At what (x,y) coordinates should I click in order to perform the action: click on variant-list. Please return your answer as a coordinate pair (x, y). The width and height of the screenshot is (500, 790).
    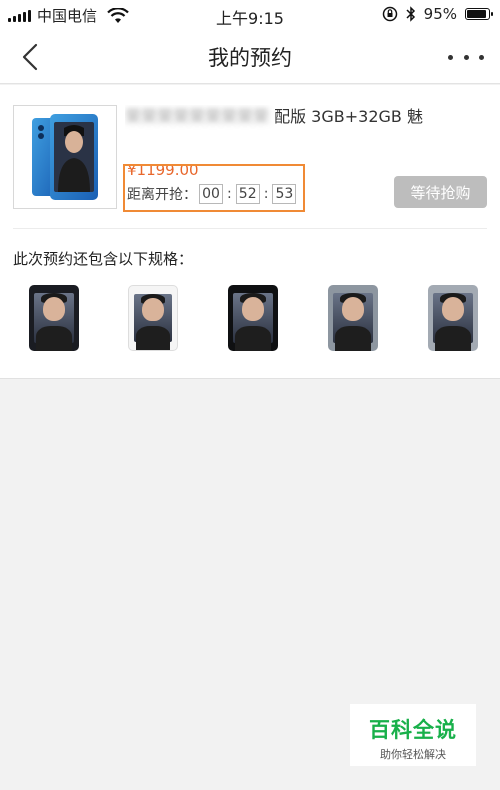
    Looking at the image, I should click on (250, 319).